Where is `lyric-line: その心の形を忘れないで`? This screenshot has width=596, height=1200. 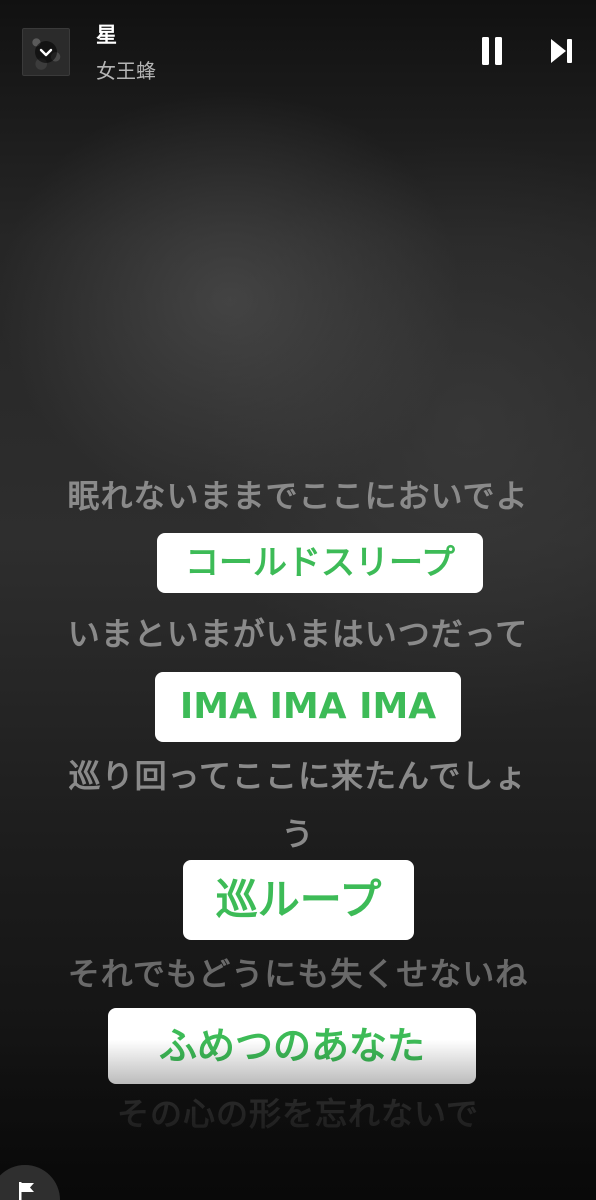 lyric-line: その心の形を忘れないで is located at coordinates (298, 1114).